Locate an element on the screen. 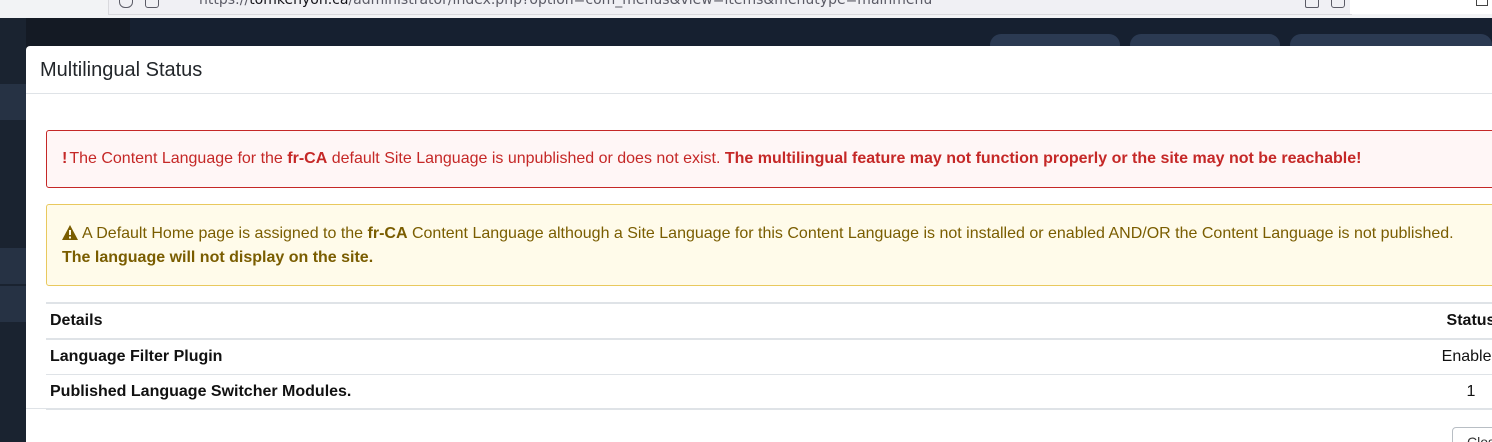 The width and height of the screenshot is (1492, 442). row-status: Enabled is located at coordinates (1464, 357).